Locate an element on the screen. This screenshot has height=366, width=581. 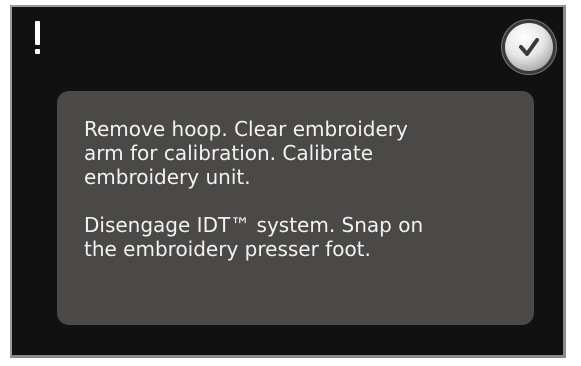
checkmark-icon is located at coordinates (529, 47).